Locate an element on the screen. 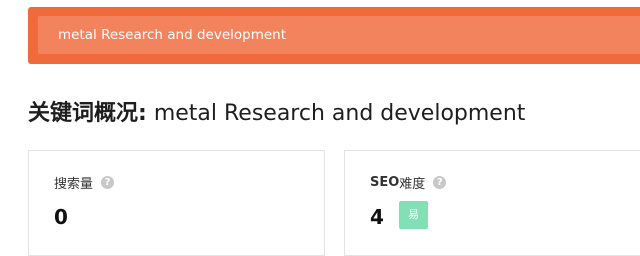  search-volume-label-row: 搜索量 ? is located at coordinates (84, 182).